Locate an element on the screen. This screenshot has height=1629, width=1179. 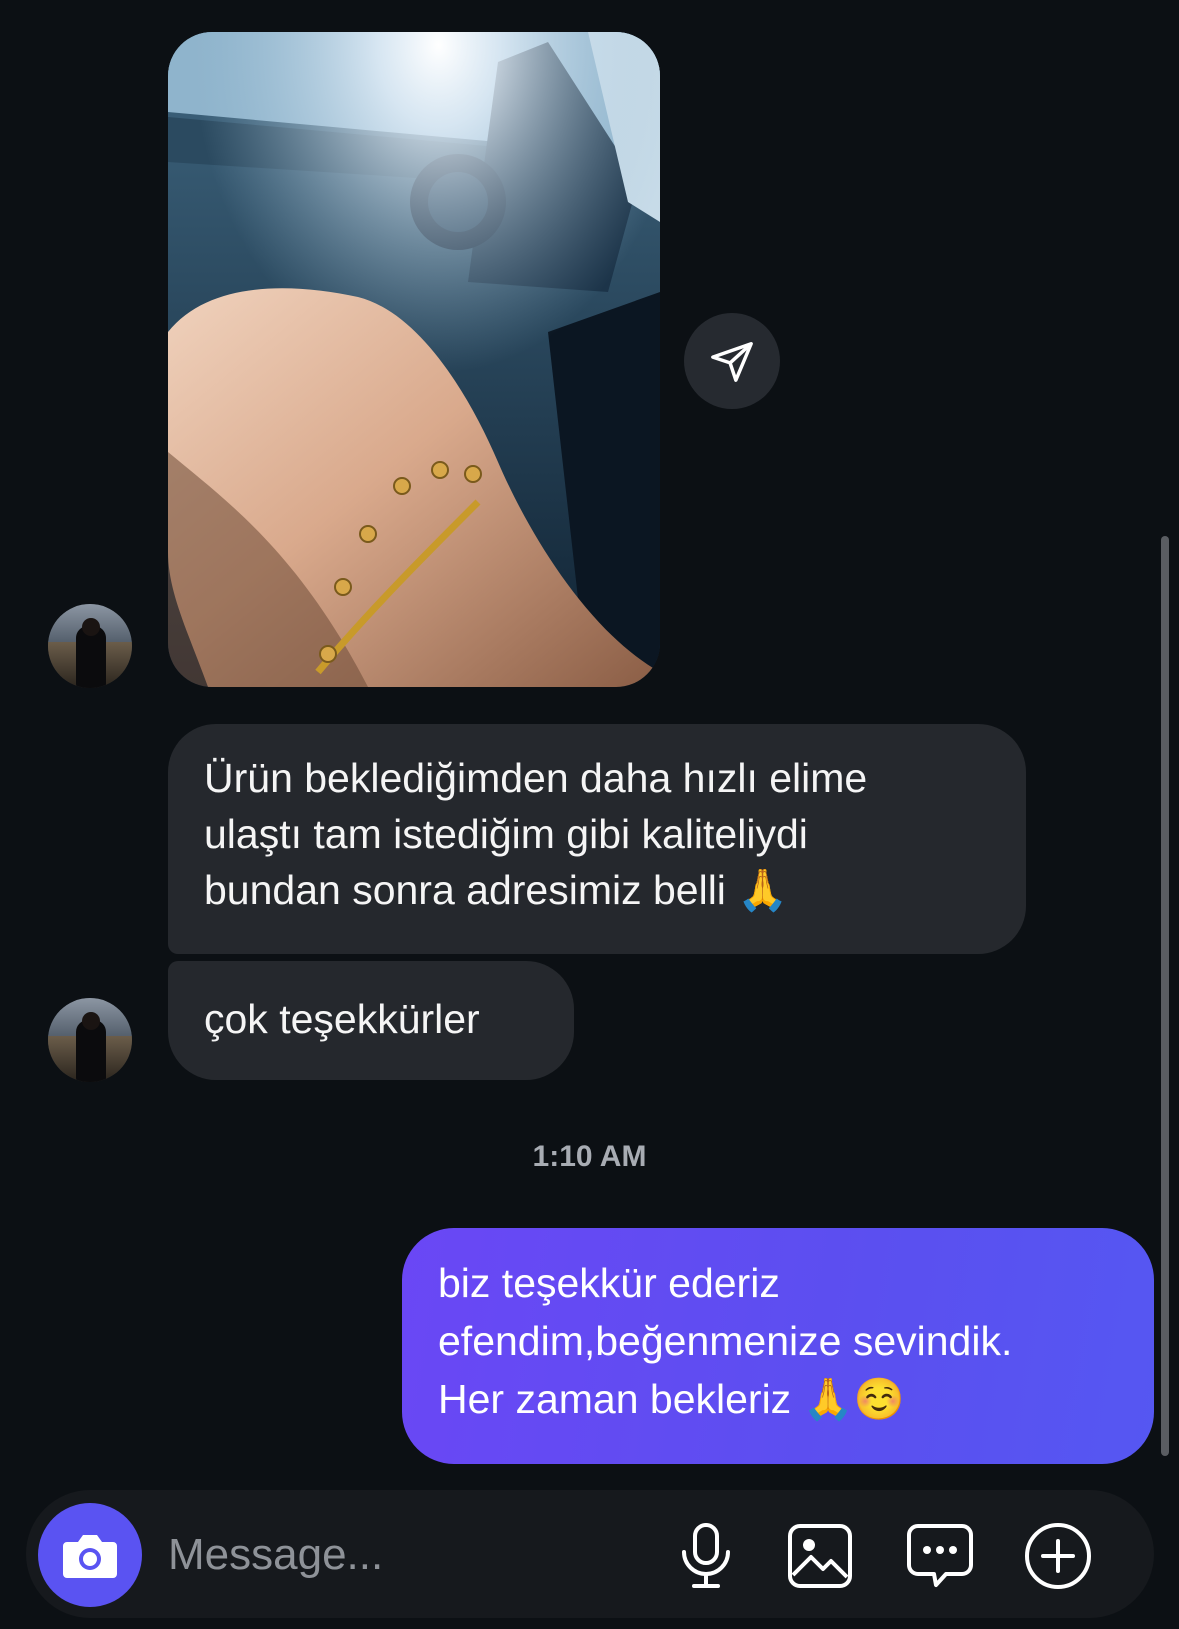
incoming-message: çok teşekkürler is located at coordinates (371, 1020).